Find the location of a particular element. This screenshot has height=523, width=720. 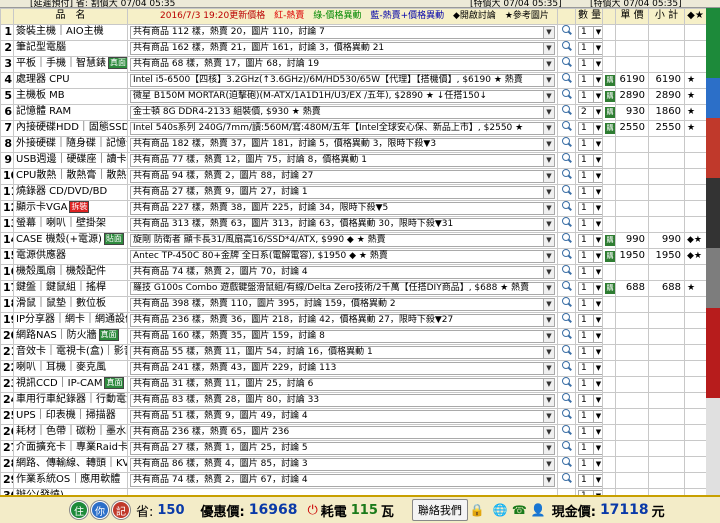

category-cell: UPS｜印表機｜掃描器 is located at coordinates (70, 416).